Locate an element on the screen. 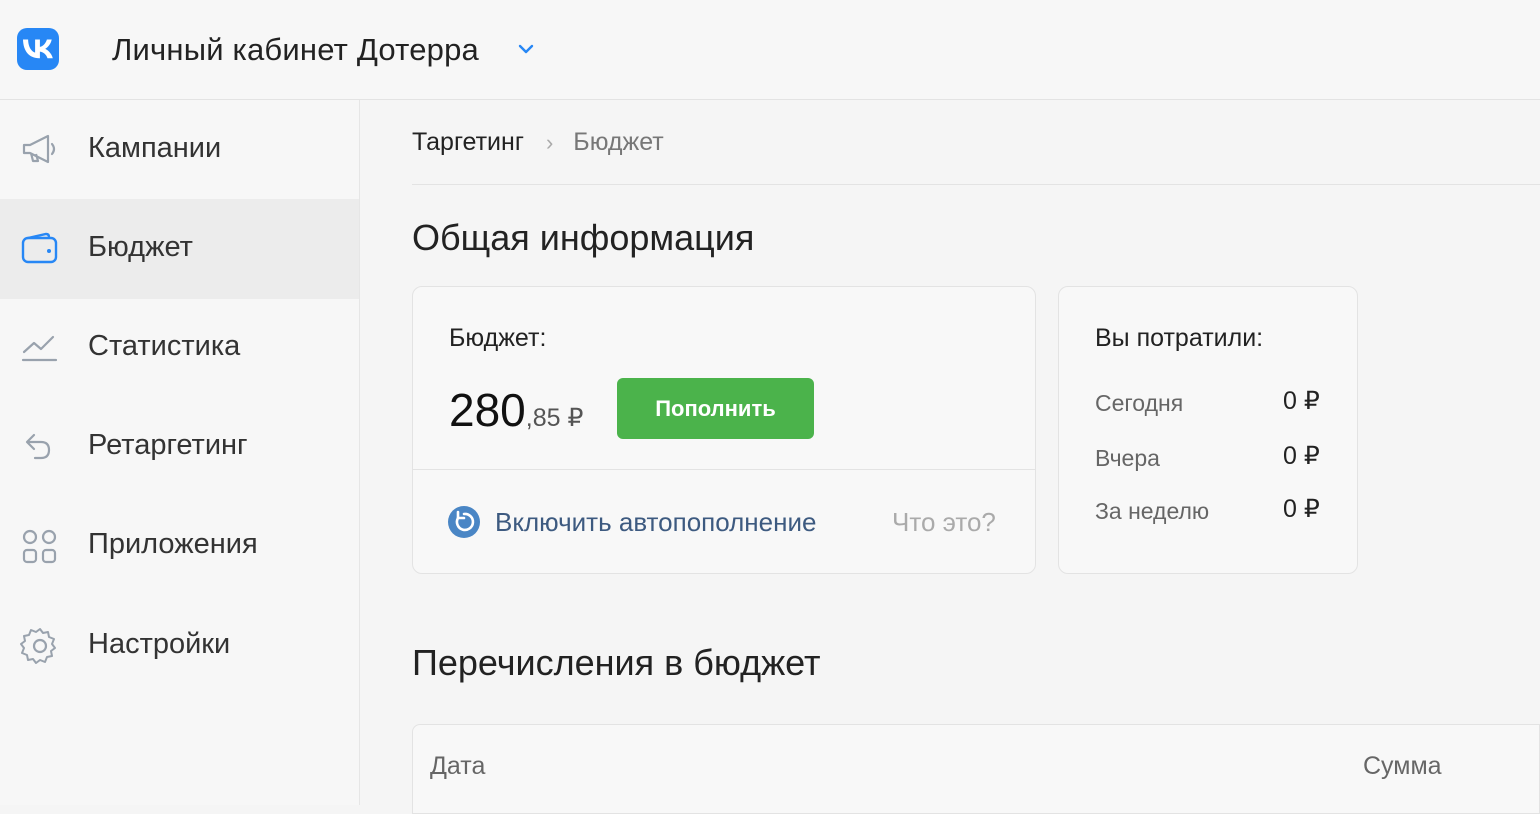  chevron-right-icon: › is located at coordinates (549, 142).